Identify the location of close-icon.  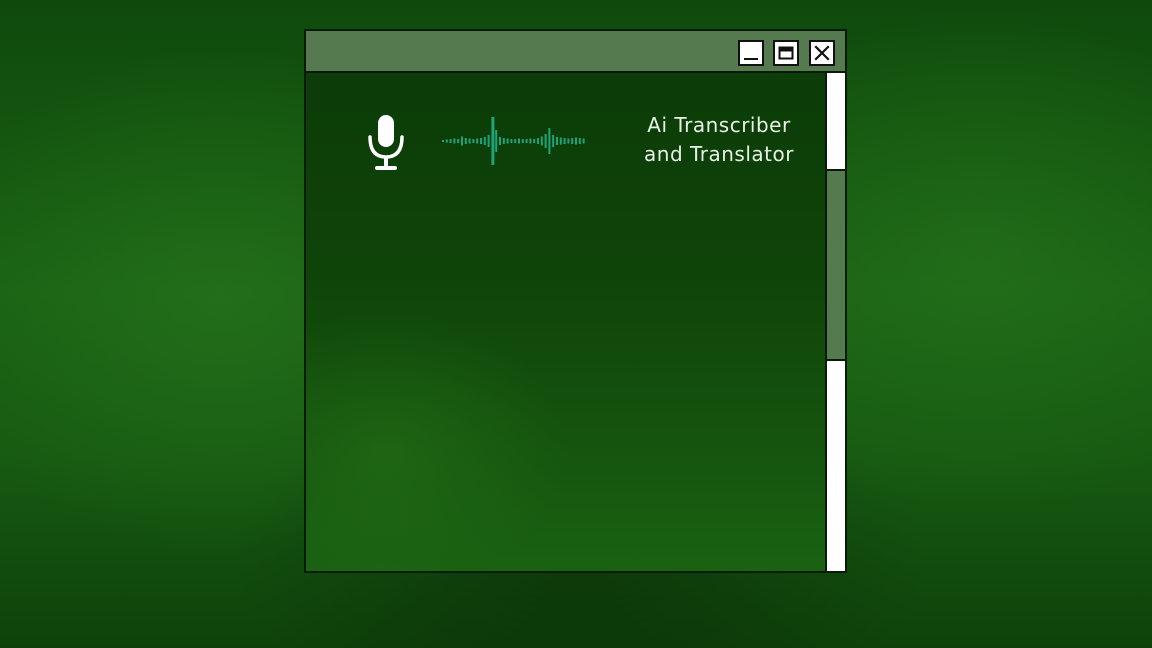
(822, 53).